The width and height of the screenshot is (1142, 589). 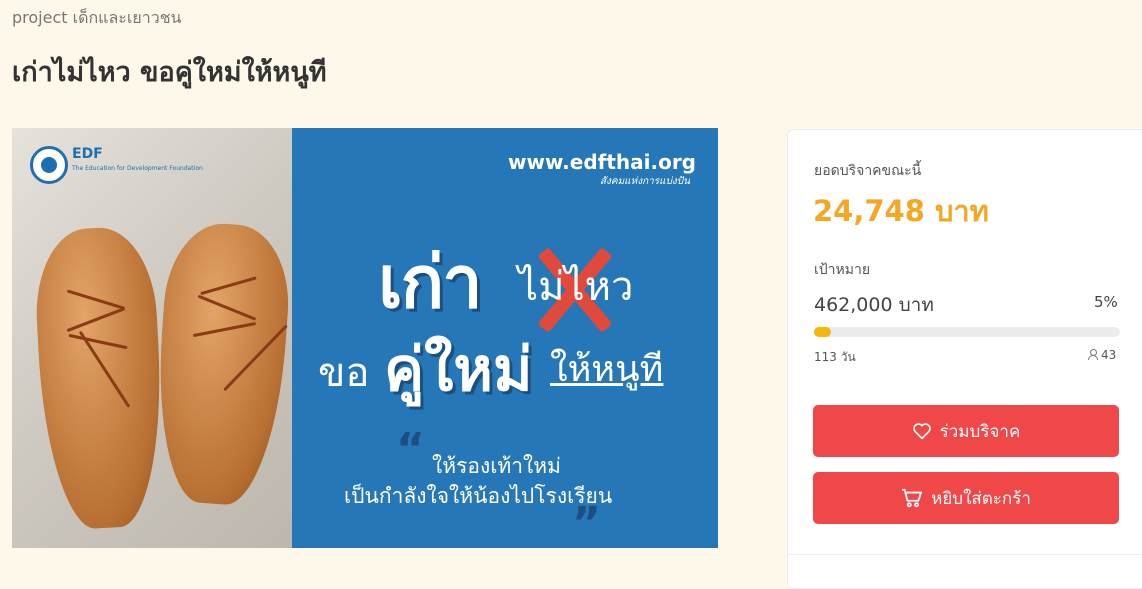 What do you see at coordinates (842, 270) in the screenshot?
I see `goal-label: เป้าหมาย` at bounding box center [842, 270].